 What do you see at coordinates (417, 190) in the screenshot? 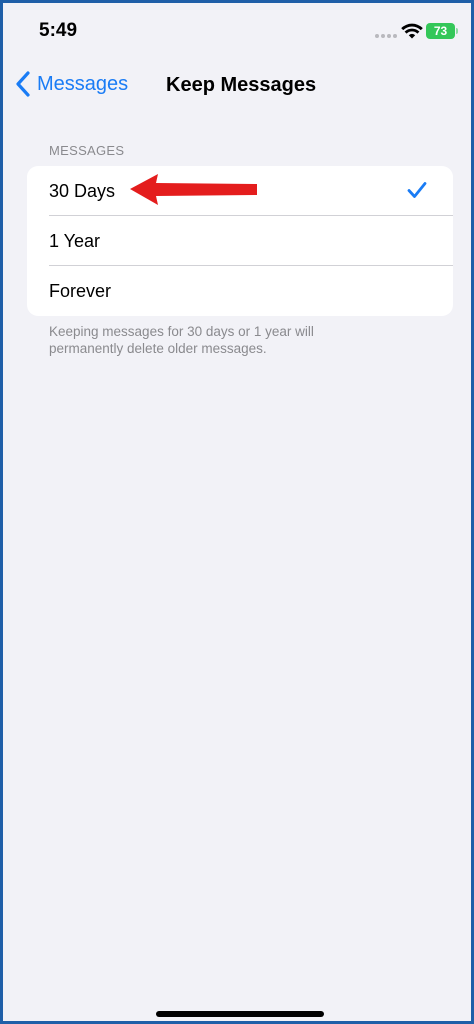
I see `checkmark-icon` at bounding box center [417, 190].